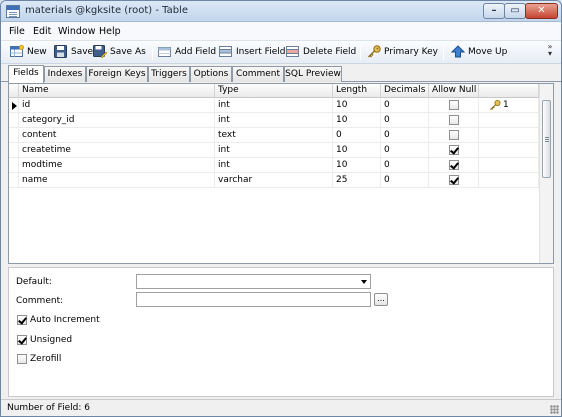 The width and height of the screenshot is (562, 417). I want to click on cell-type: varchar, so click(274, 180).